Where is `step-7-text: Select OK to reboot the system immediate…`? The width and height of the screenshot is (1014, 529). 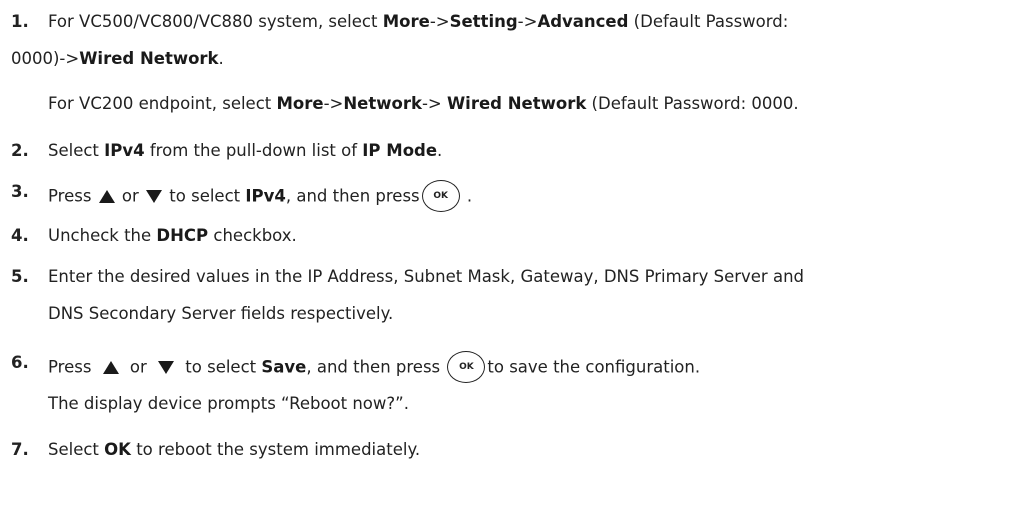 step-7-text: Select OK to reboot the system immediate… is located at coordinates (234, 449).